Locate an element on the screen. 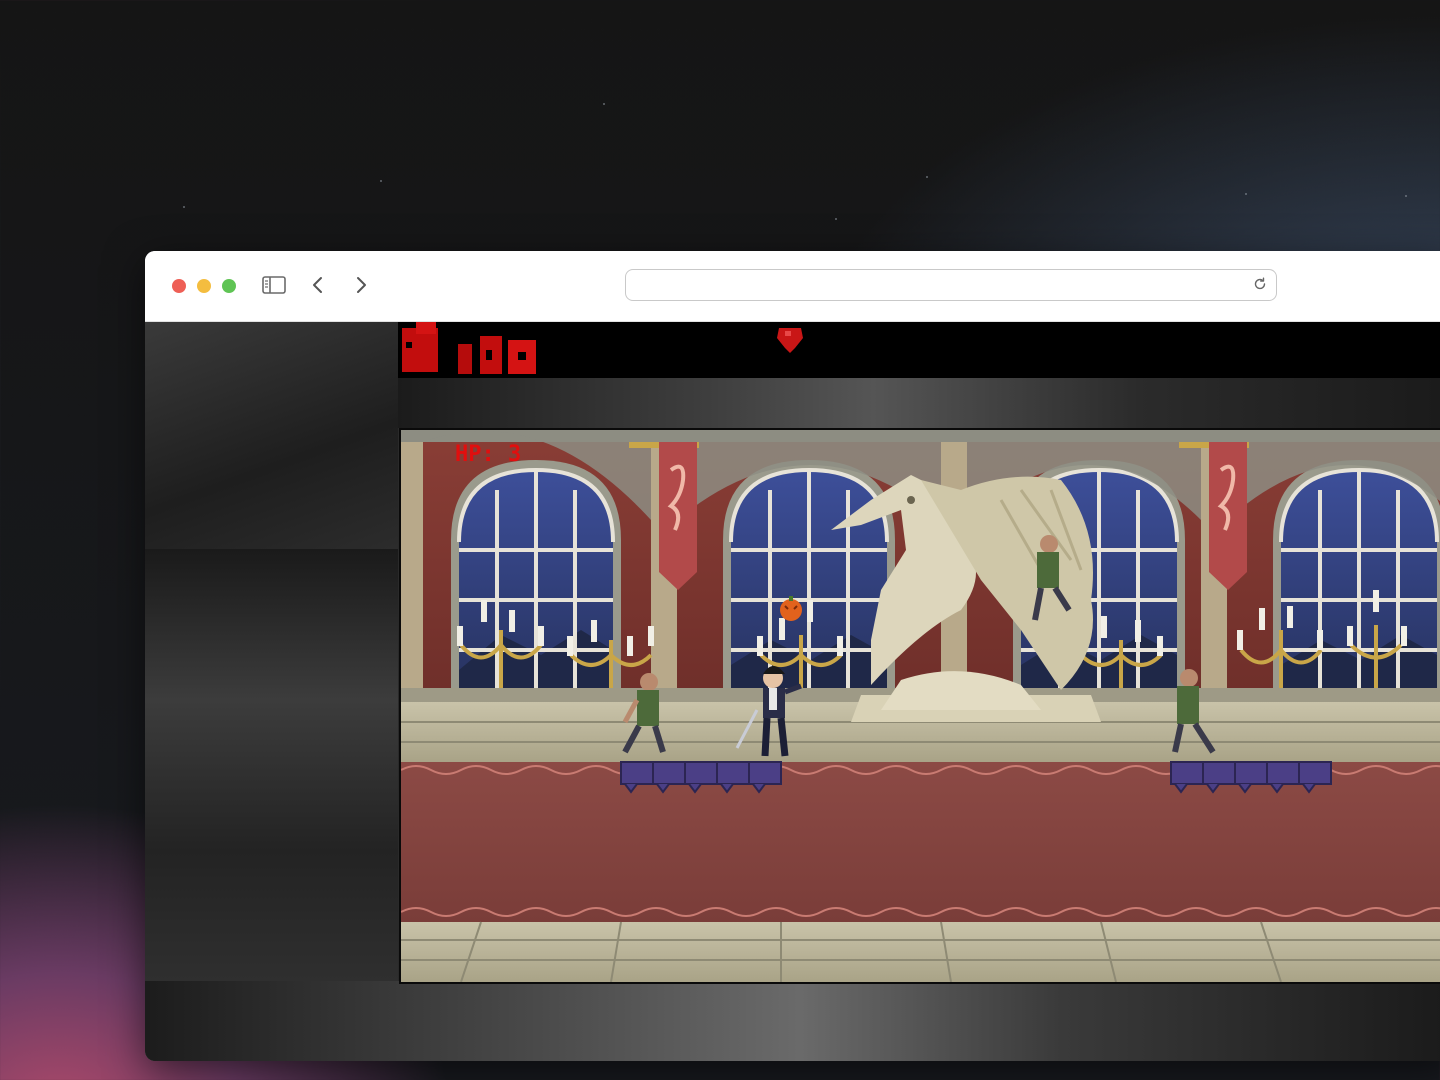 Image resolution: width=1440 pixels, height=1080 pixels. address-bar is located at coordinates (951, 285).